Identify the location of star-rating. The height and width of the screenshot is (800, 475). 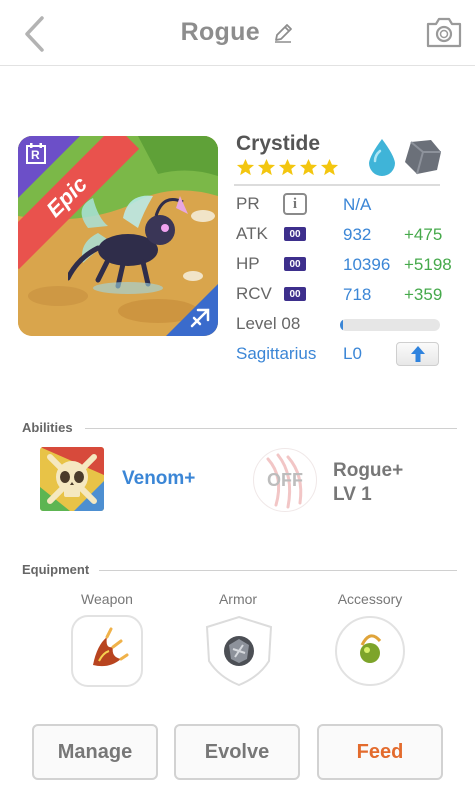
(287, 168).